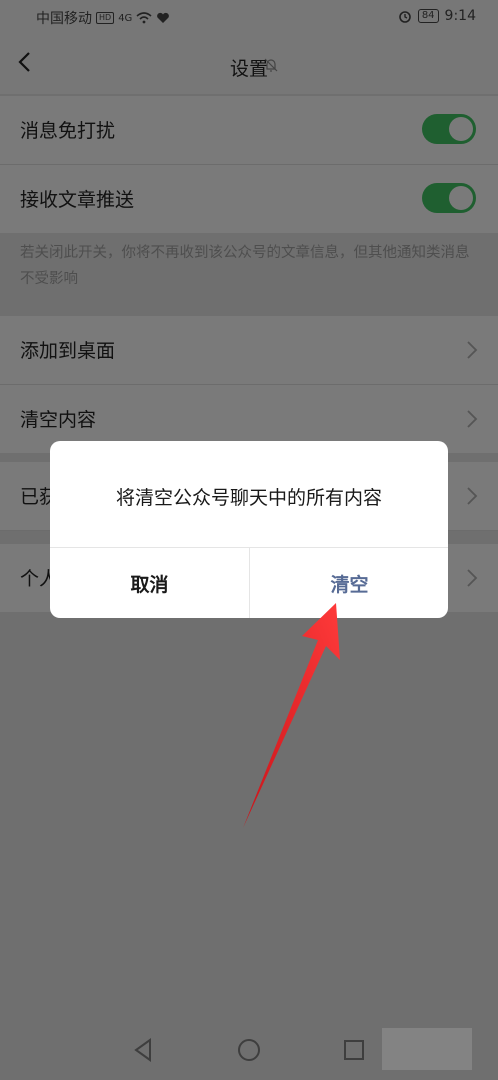 This screenshot has height=1080, width=498. I want to click on clear-button: 清空, so click(349, 583).